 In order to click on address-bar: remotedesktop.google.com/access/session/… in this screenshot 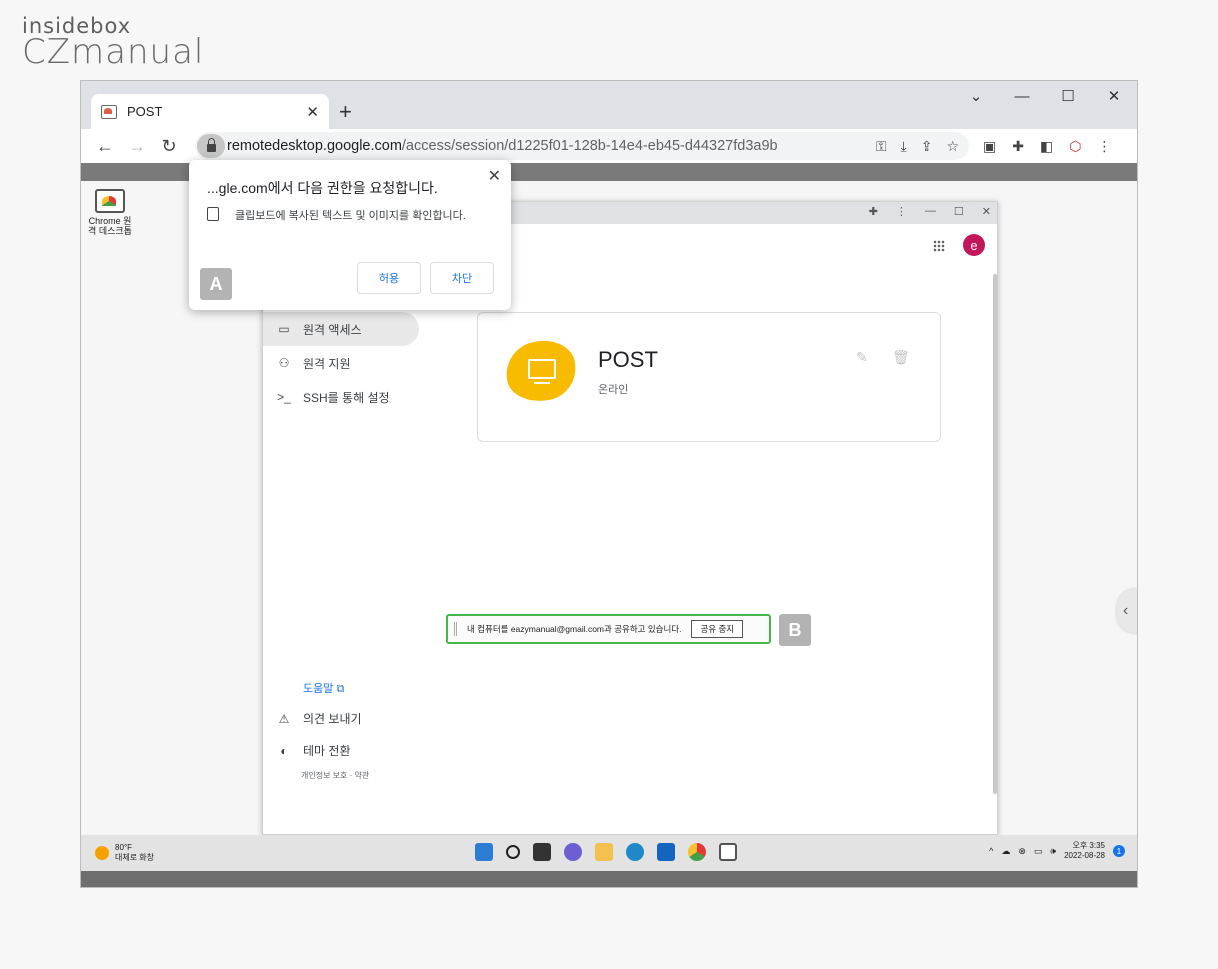, I will do `click(582, 146)`.